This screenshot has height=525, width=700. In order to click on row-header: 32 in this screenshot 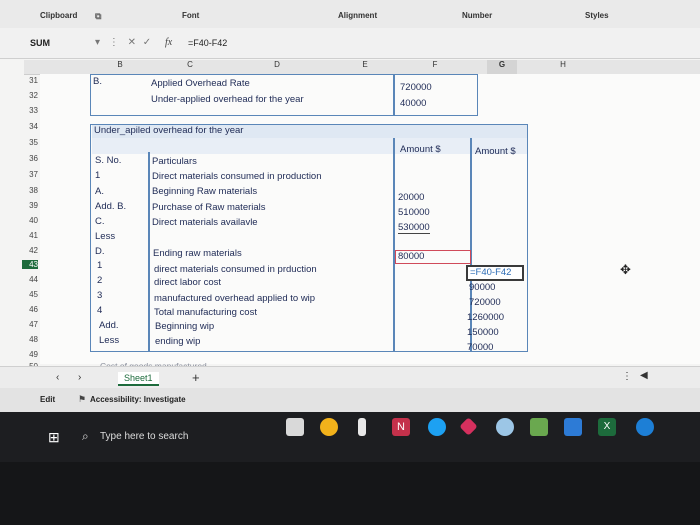, I will do `click(30, 95)`.